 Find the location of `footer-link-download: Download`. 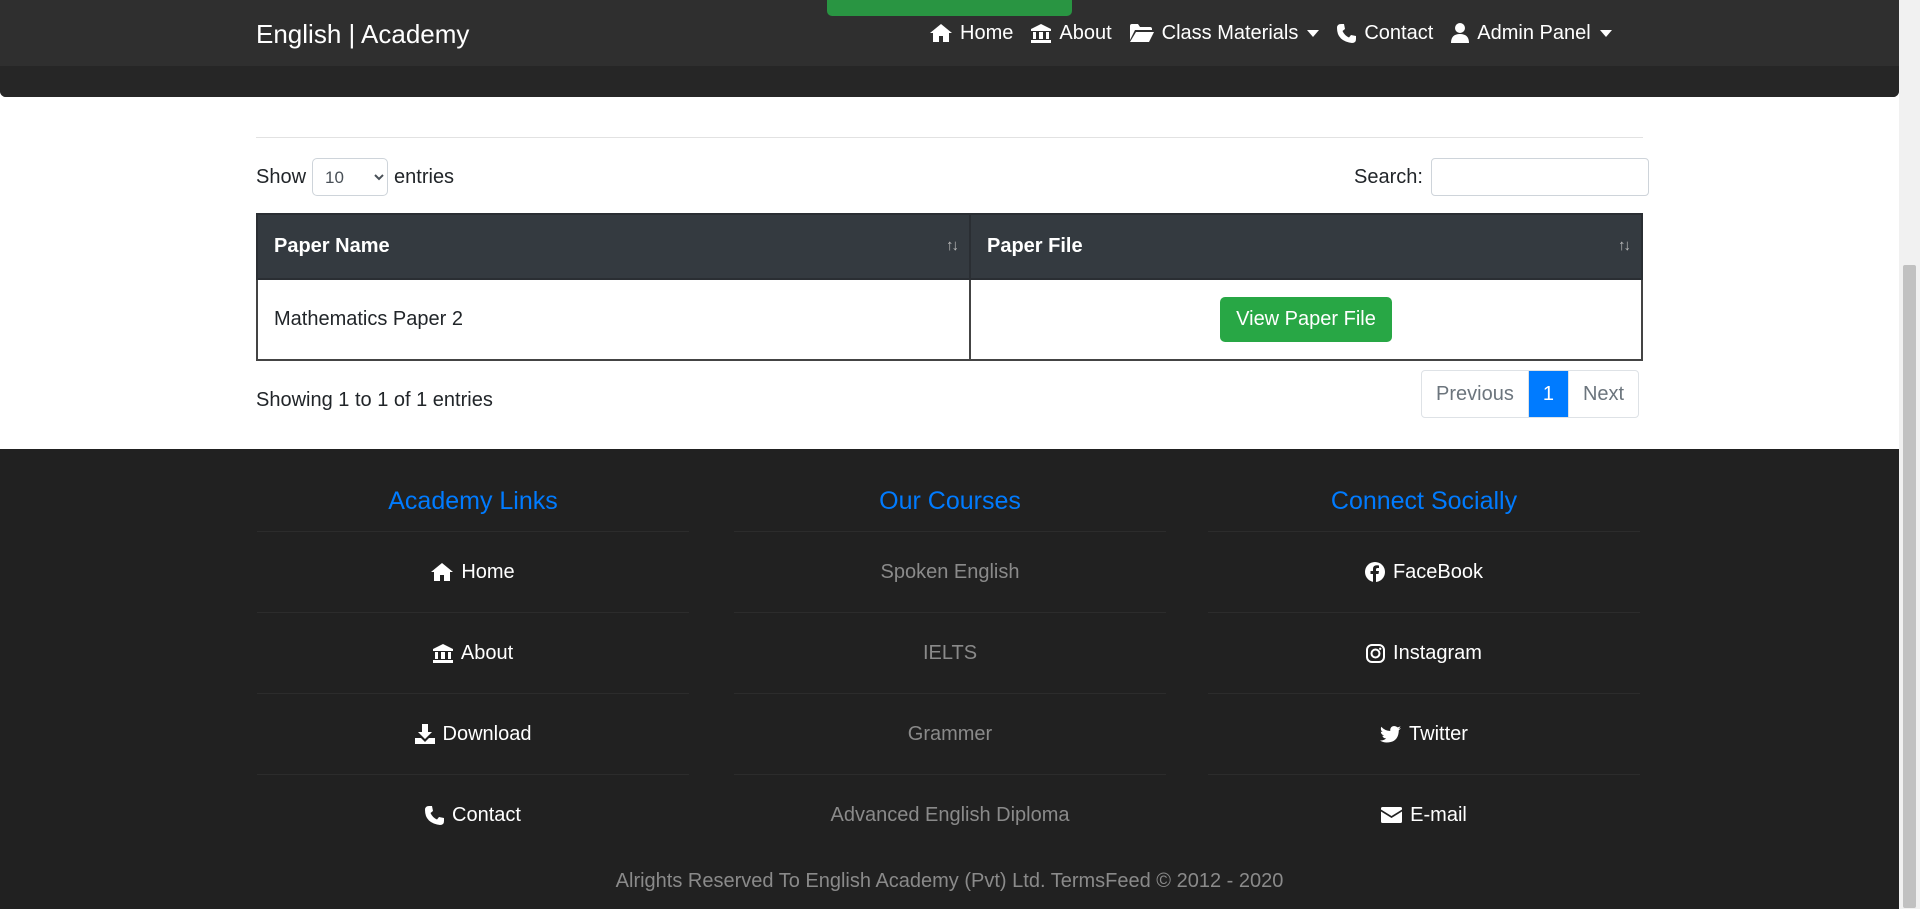

footer-link-download: Download is located at coordinates (473, 733).